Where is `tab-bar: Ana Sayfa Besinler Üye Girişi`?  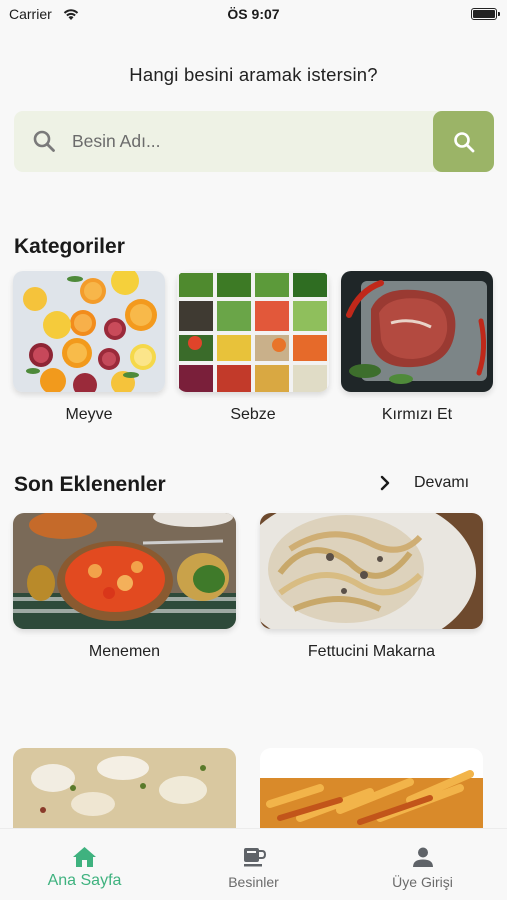 tab-bar: Ana Sayfa Besinler Üye Girişi is located at coordinates (253, 864).